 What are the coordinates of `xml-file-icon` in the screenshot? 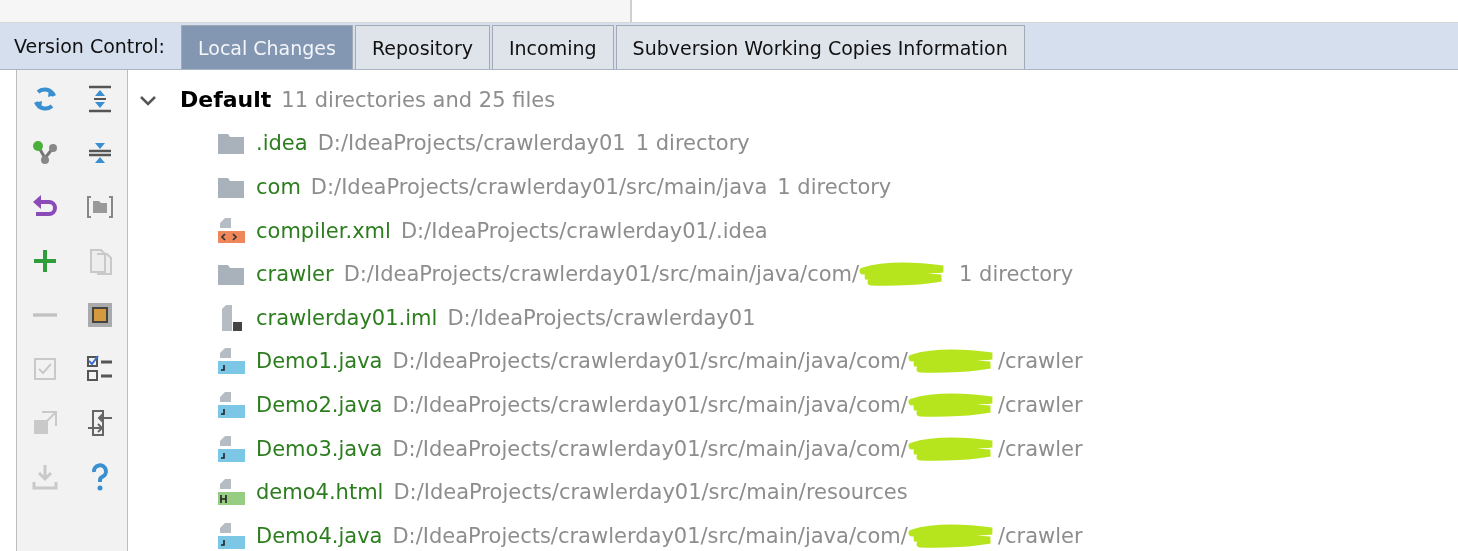 It's located at (231, 230).